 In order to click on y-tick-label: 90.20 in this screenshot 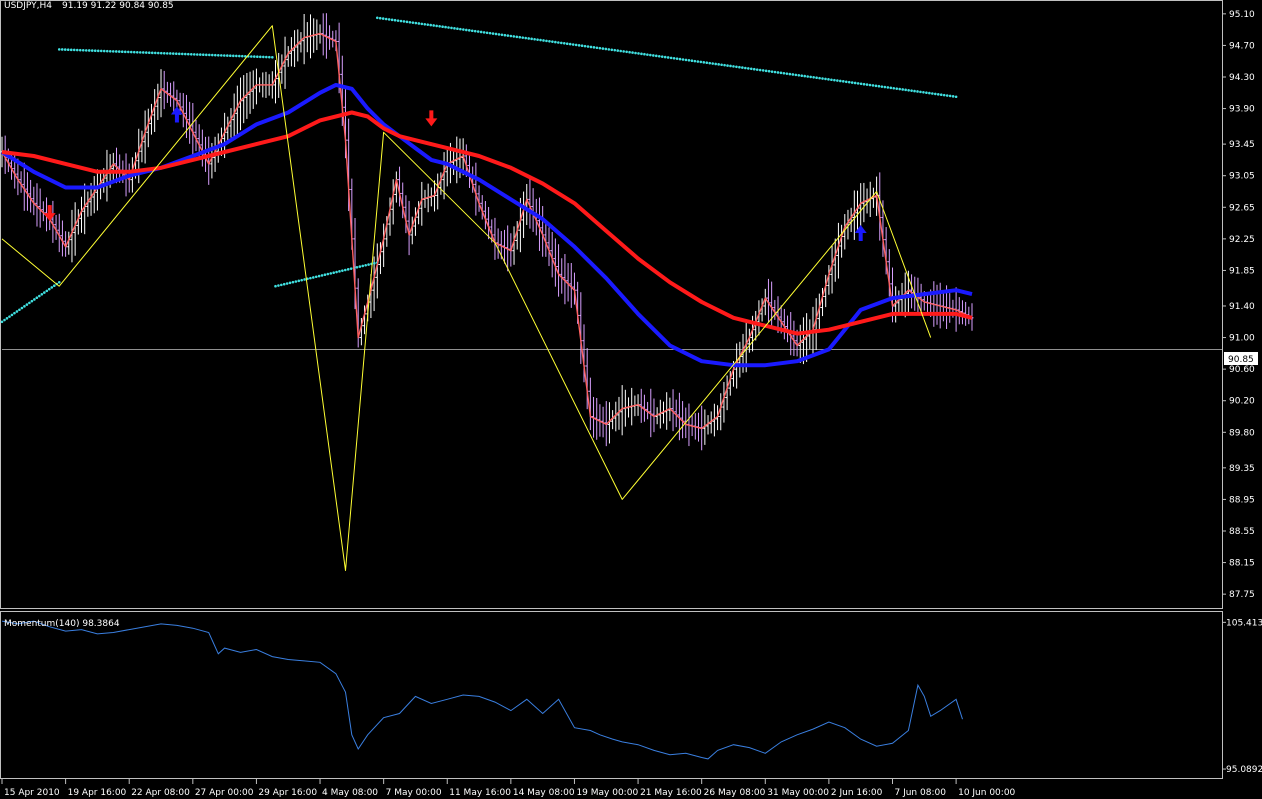, I will do `click(1242, 402)`.